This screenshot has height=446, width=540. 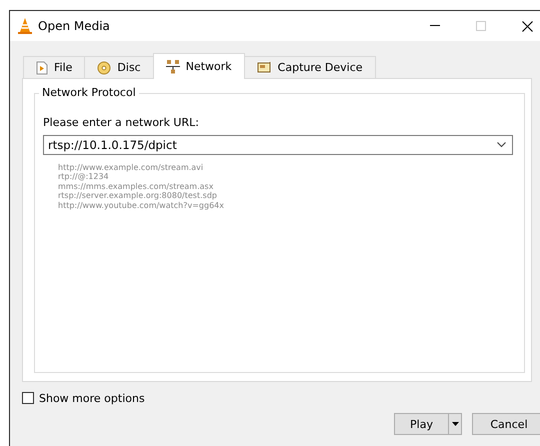 What do you see at coordinates (173, 67) in the screenshot?
I see `network-icon` at bounding box center [173, 67].